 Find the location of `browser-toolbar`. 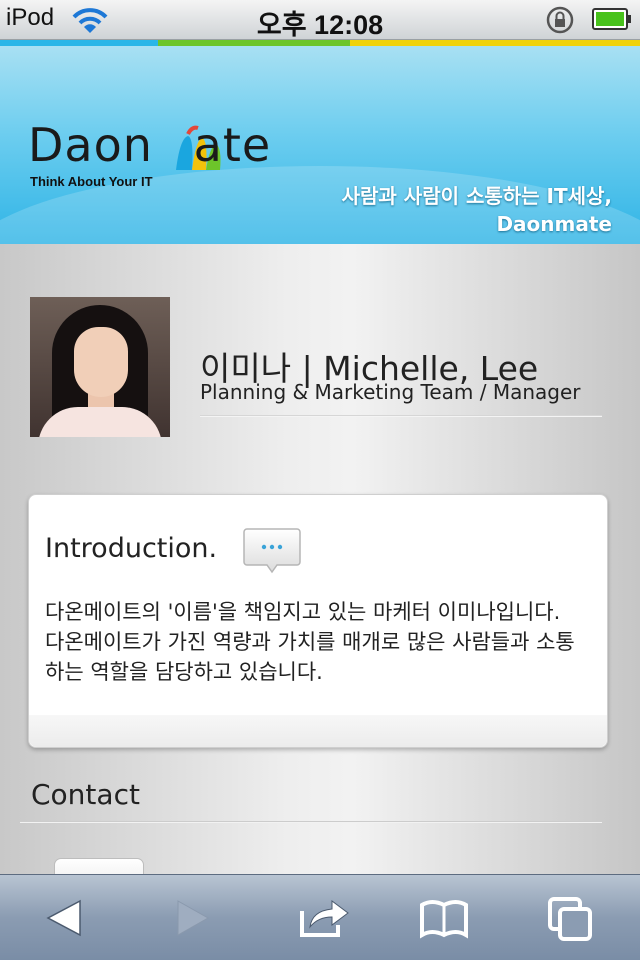

browser-toolbar is located at coordinates (320, 917).